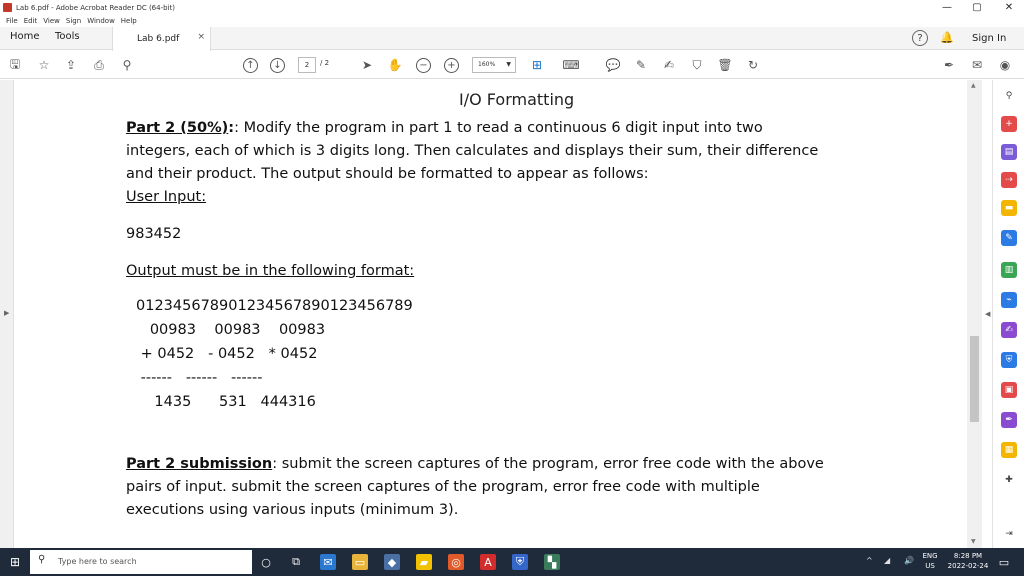  I want to click on page-number-input: 2, so click(307, 65).